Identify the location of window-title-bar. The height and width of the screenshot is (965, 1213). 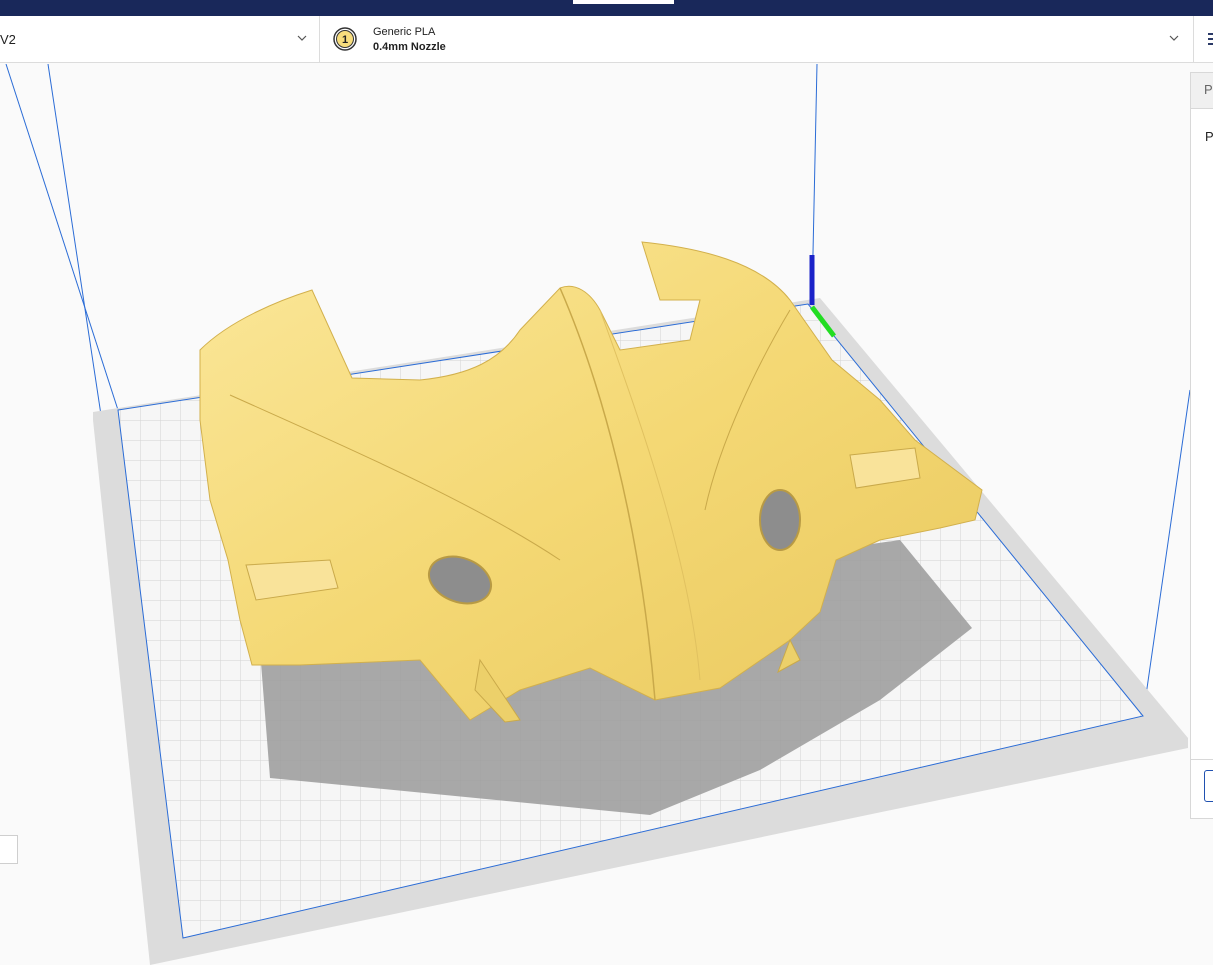
(606, 8).